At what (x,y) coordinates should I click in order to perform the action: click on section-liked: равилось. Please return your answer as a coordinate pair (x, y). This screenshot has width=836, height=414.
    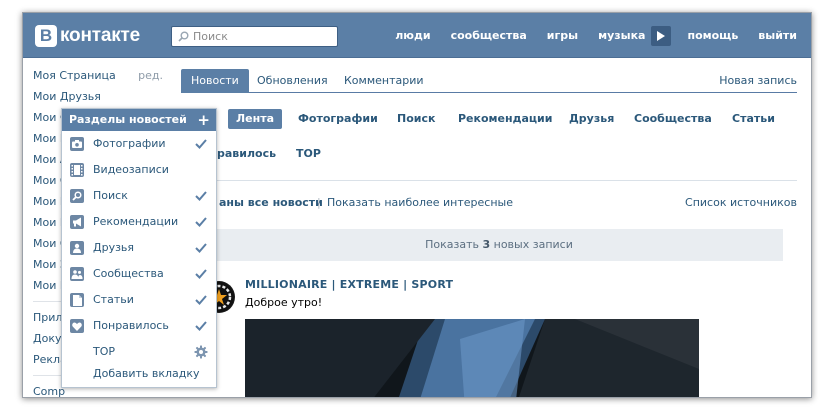
    Looking at the image, I should click on (246, 154).